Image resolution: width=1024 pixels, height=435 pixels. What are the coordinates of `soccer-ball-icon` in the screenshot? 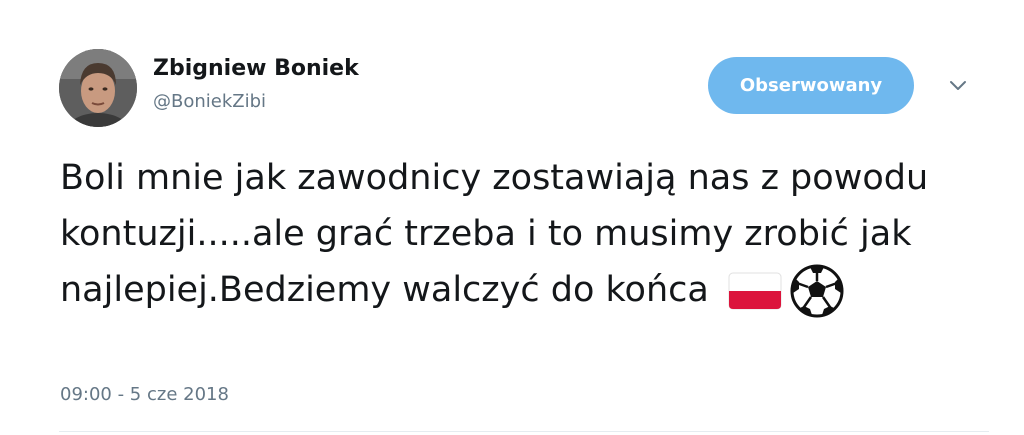 It's located at (817, 291).